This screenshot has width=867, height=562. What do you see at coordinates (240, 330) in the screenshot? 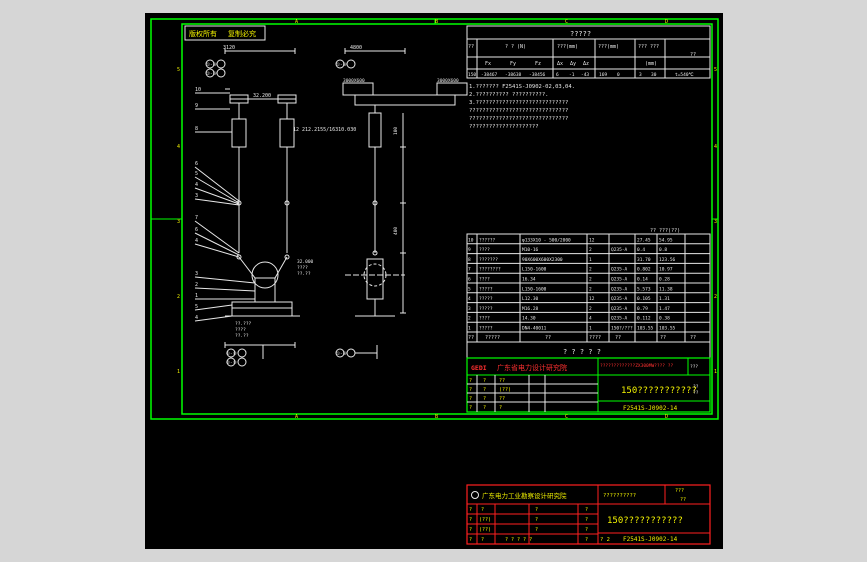
I see `note-bottom: ????` at bounding box center [240, 330].